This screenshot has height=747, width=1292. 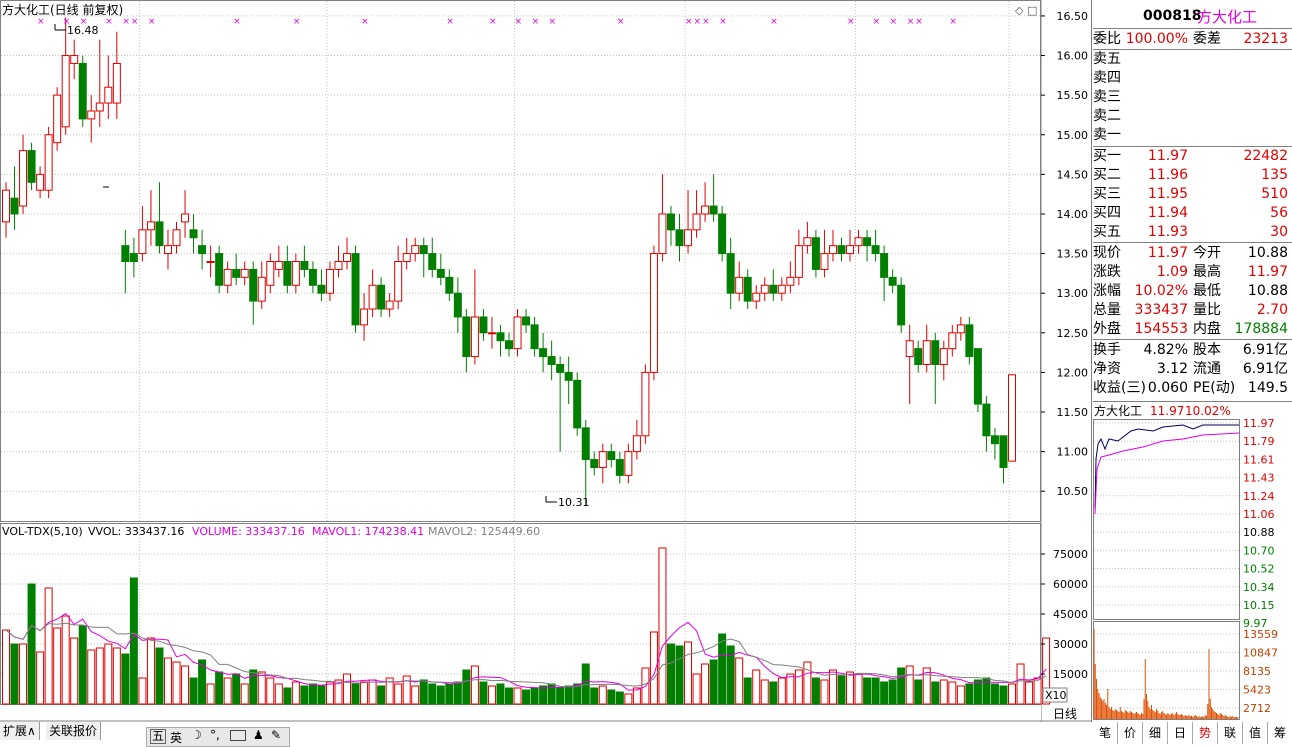 I want to click on keyboard-icon, so click(x=238, y=735).